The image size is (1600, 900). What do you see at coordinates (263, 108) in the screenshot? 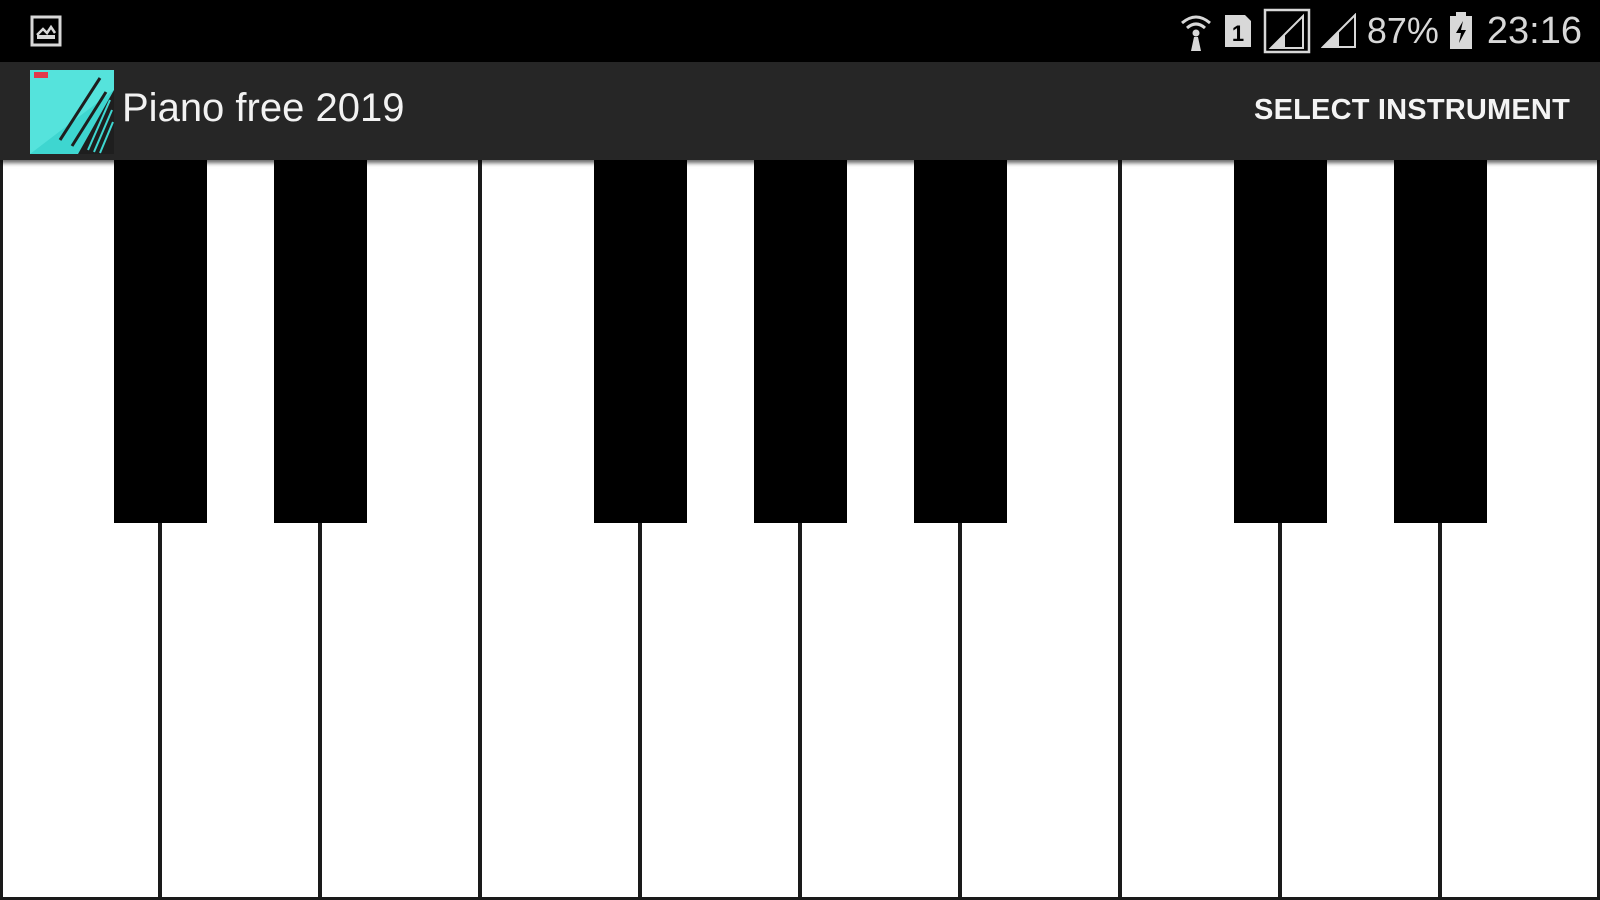
I see `app-title: Piano free 2019` at bounding box center [263, 108].